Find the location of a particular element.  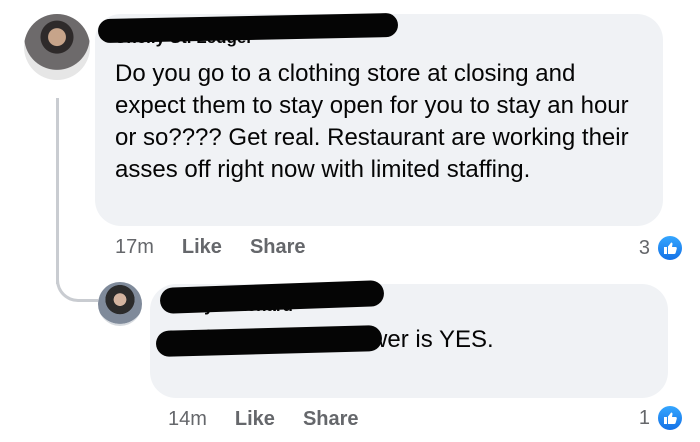

thread-line is located at coordinates (57, 191).